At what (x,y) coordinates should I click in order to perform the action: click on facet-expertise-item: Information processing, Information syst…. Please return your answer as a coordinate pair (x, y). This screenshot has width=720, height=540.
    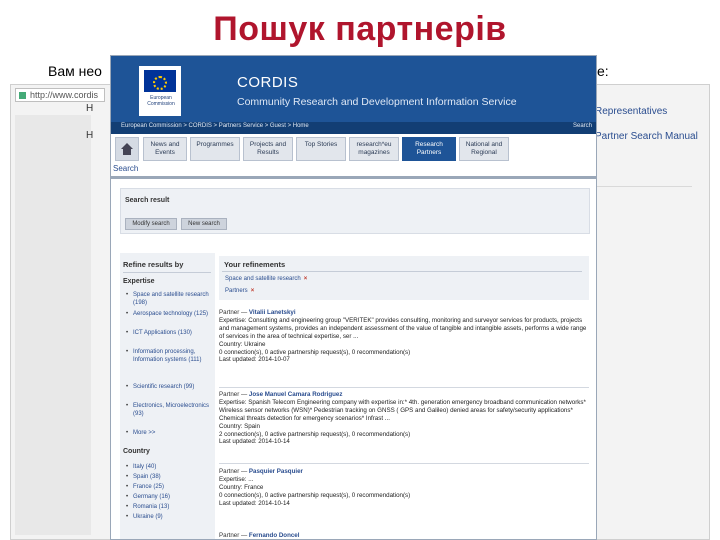
    Looking at the image, I should click on (169, 356).